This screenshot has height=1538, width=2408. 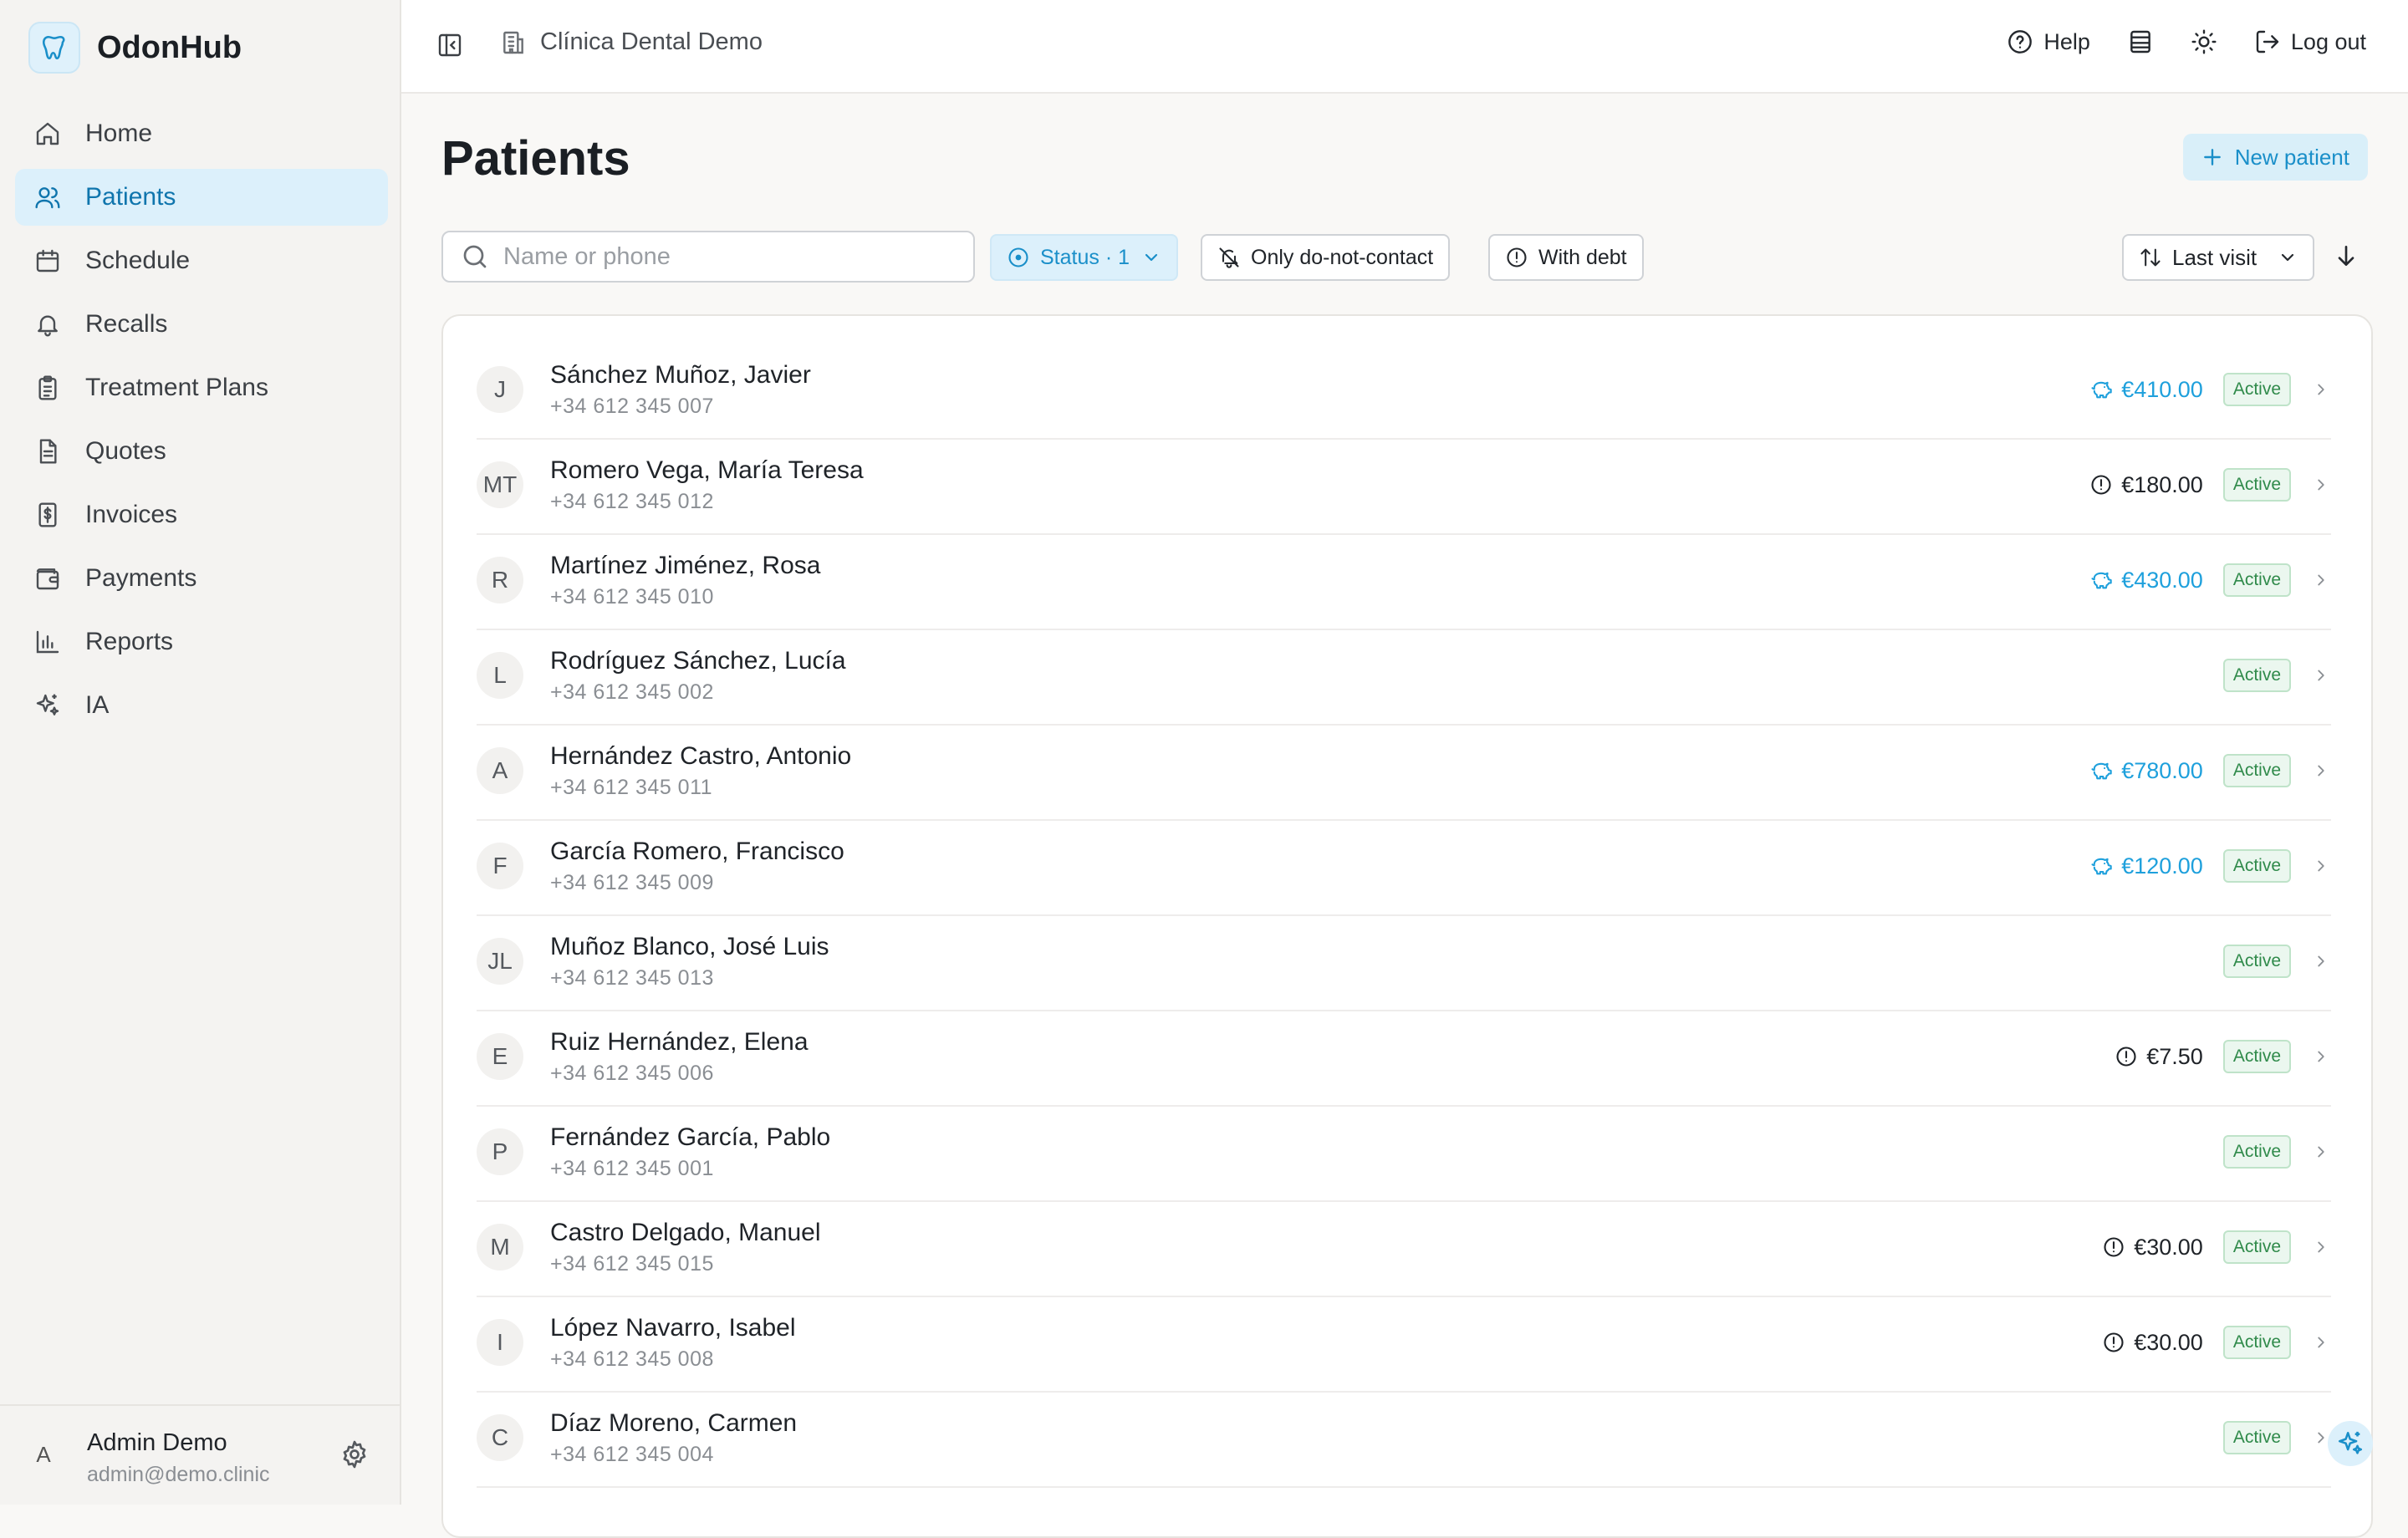 I want to click on calendar-icon, so click(x=47, y=261).